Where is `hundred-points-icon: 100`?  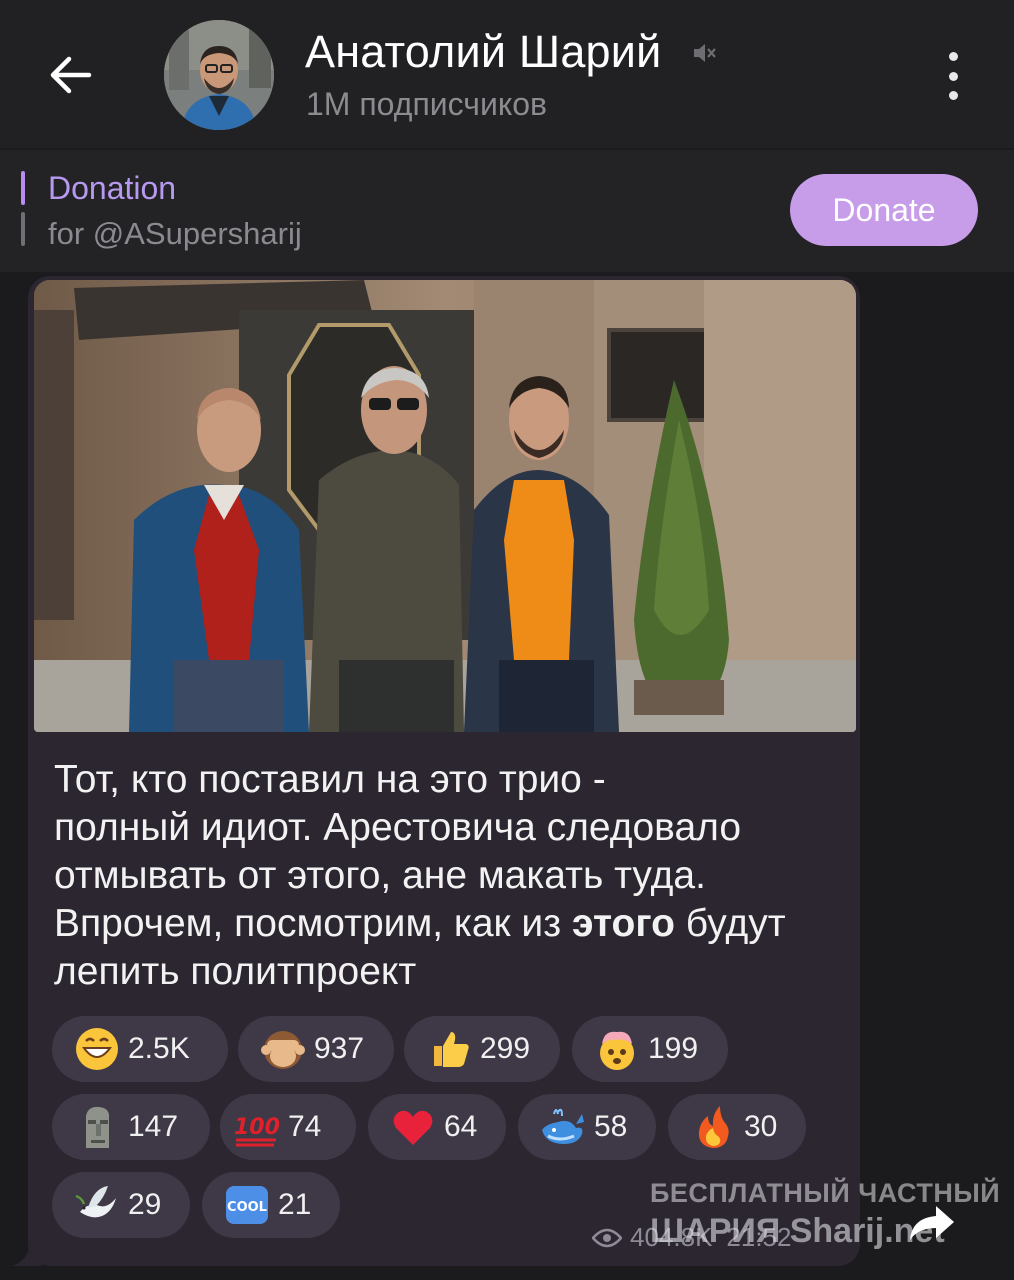
hundred-points-icon: 100 is located at coordinates (257, 1127).